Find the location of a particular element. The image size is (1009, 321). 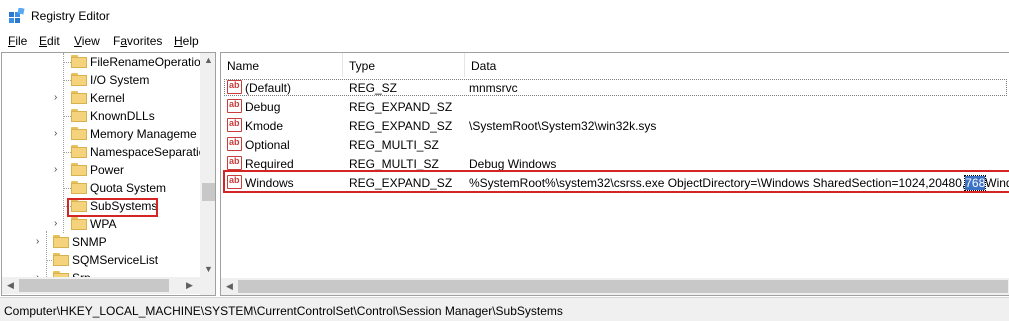

tree-vertical-scrollbar: ▲ ▼ is located at coordinates (207, 174).